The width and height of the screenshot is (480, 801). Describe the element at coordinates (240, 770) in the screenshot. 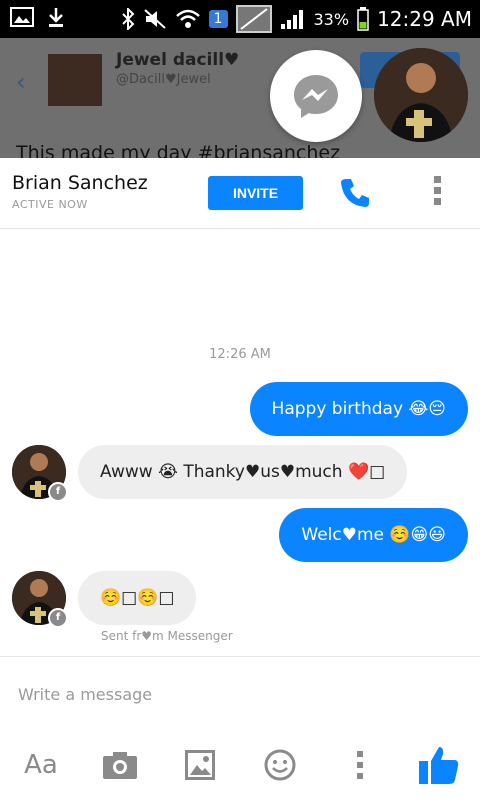

I see `composer-toolbar: Aa` at that location.